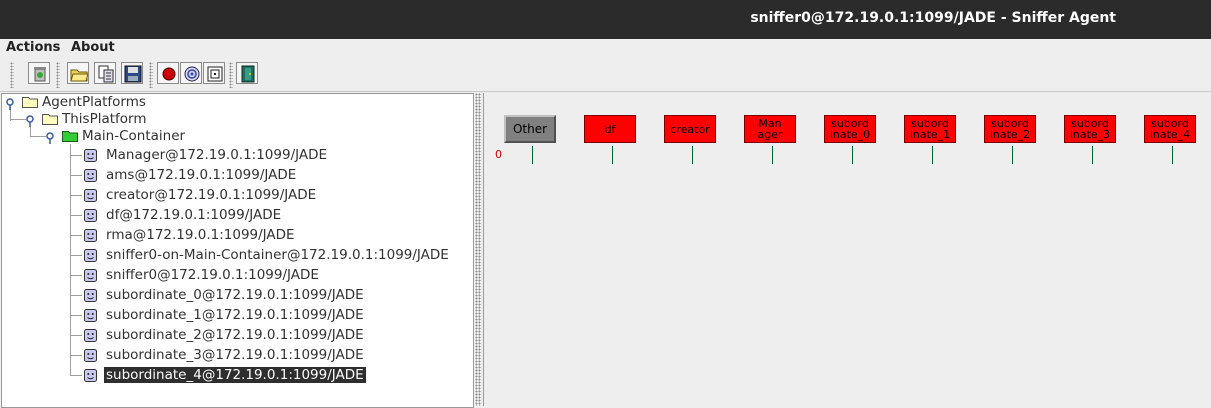  Describe the element at coordinates (93, 47) in the screenshot. I see `menu-about: About` at that location.